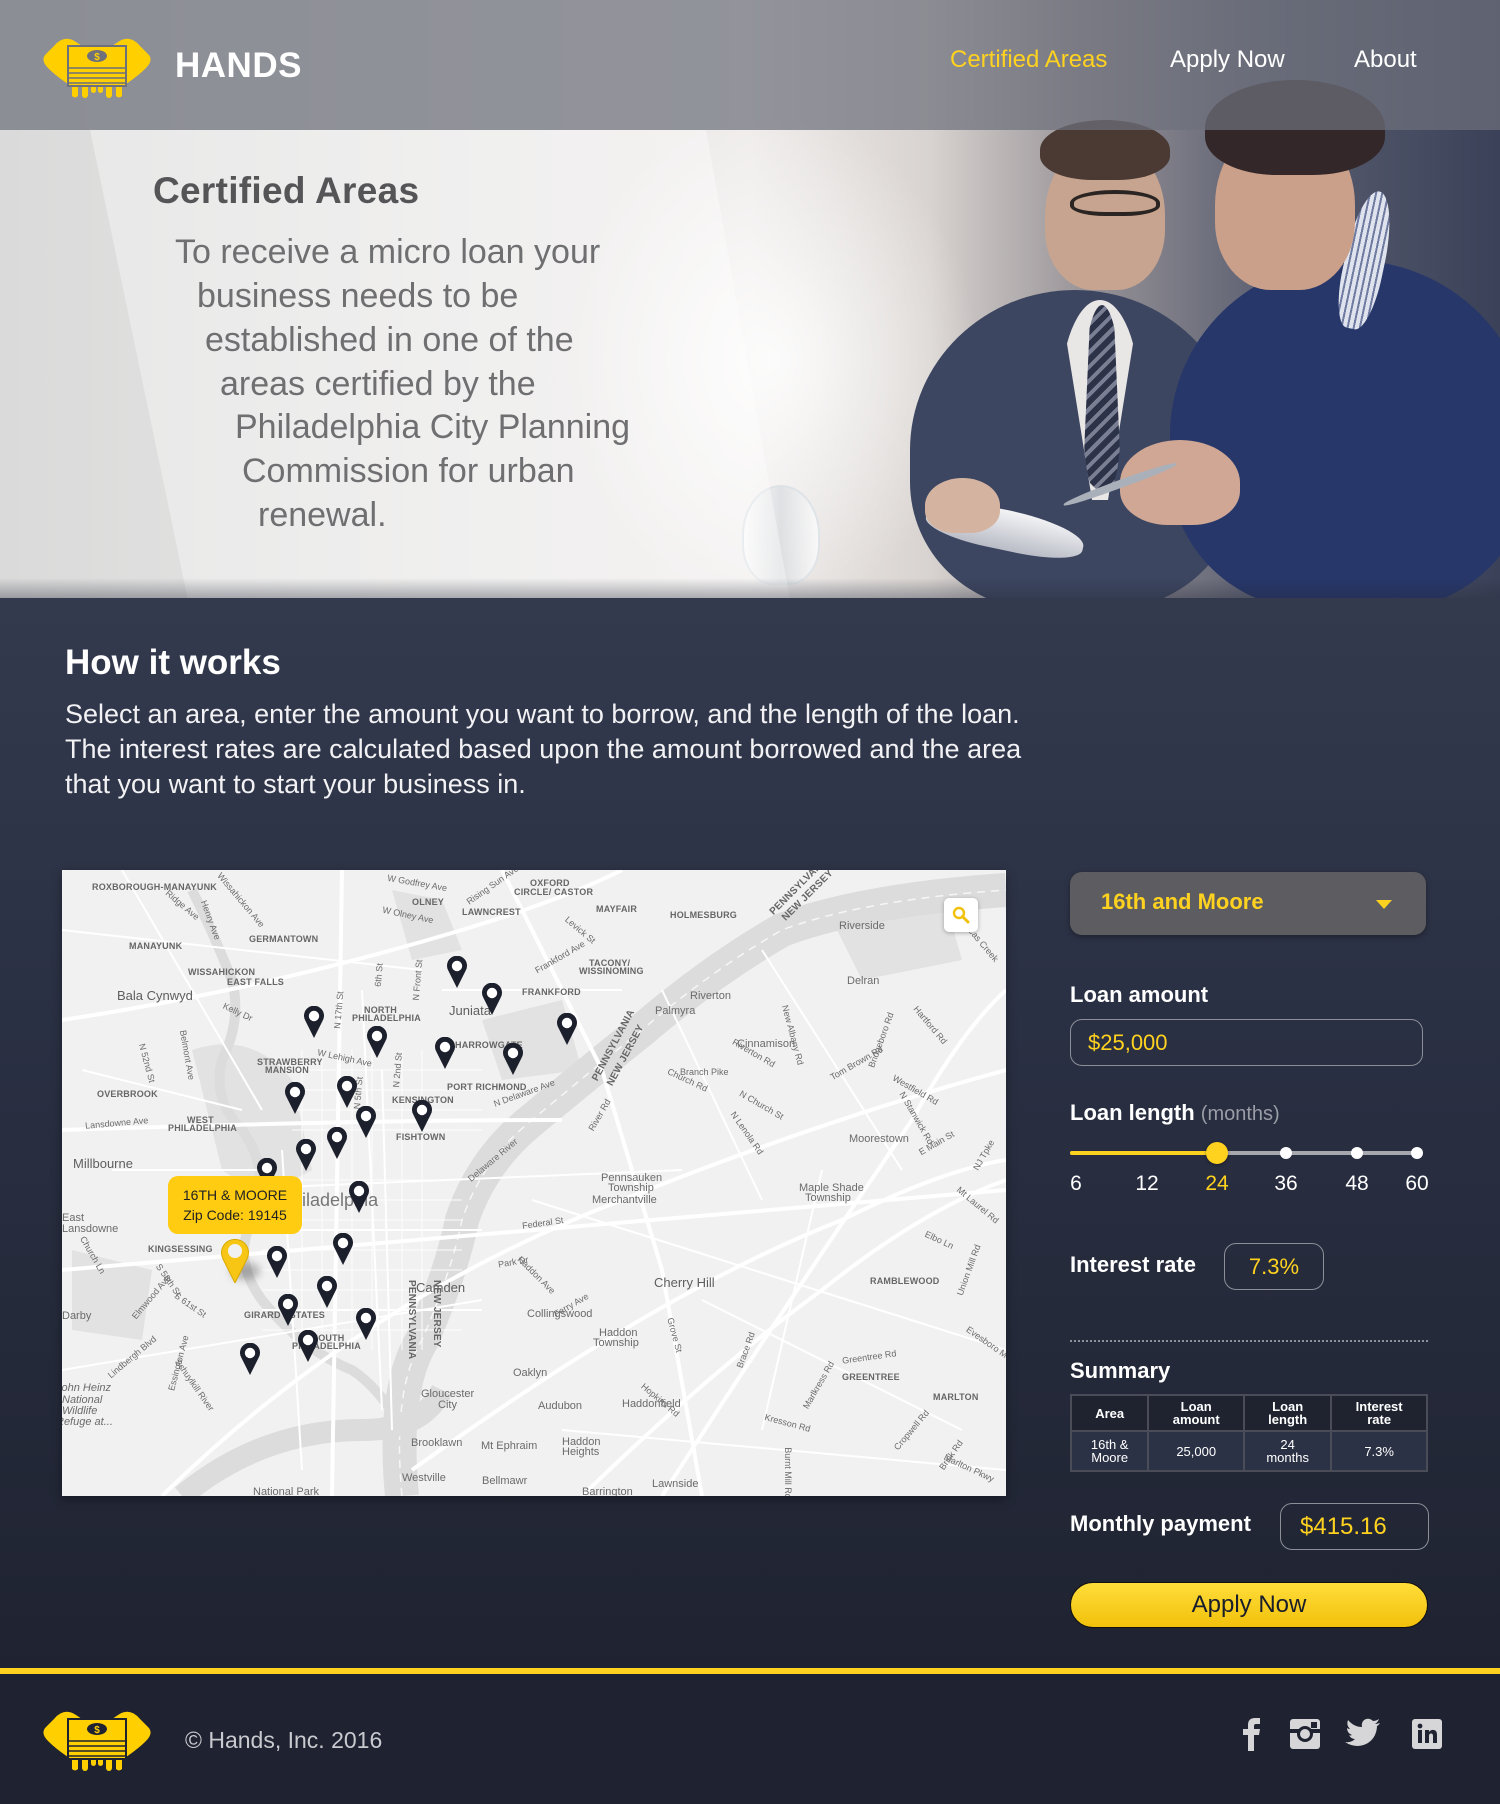 This screenshot has width=1500, height=1804. Describe the element at coordinates (551, 992) in the screenshot. I see `map-label: FRANKFORD` at that location.